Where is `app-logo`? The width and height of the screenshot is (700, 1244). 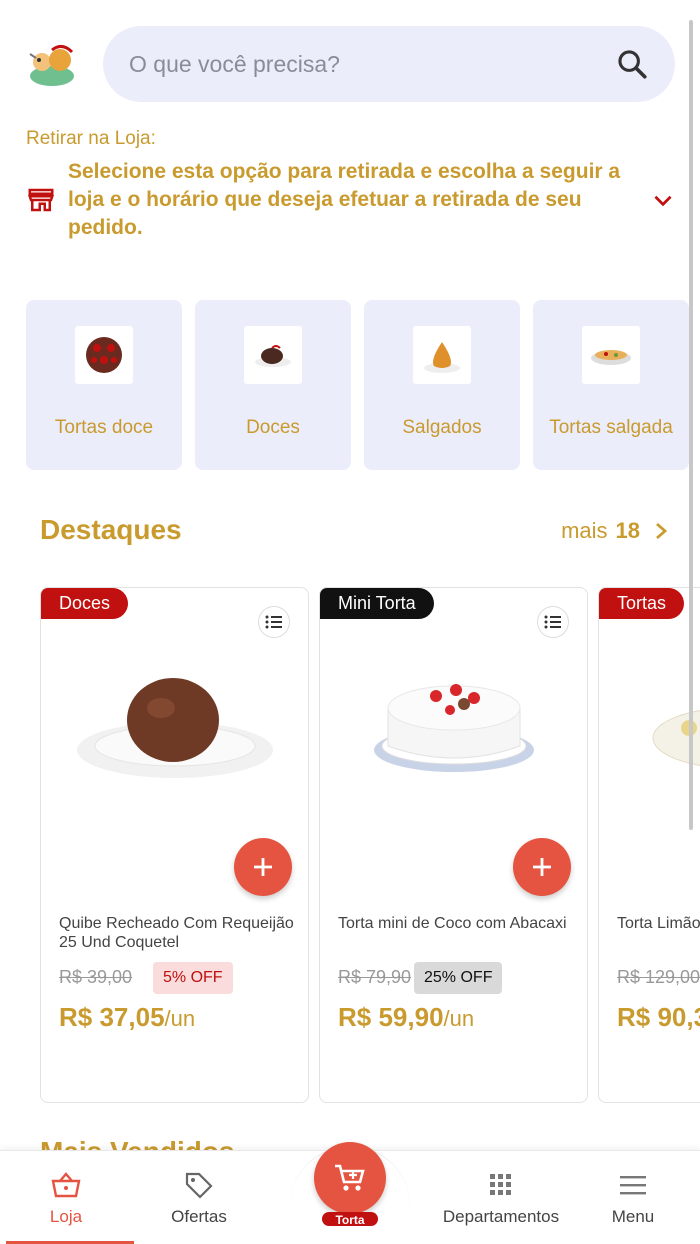
app-logo is located at coordinates (52, 66).